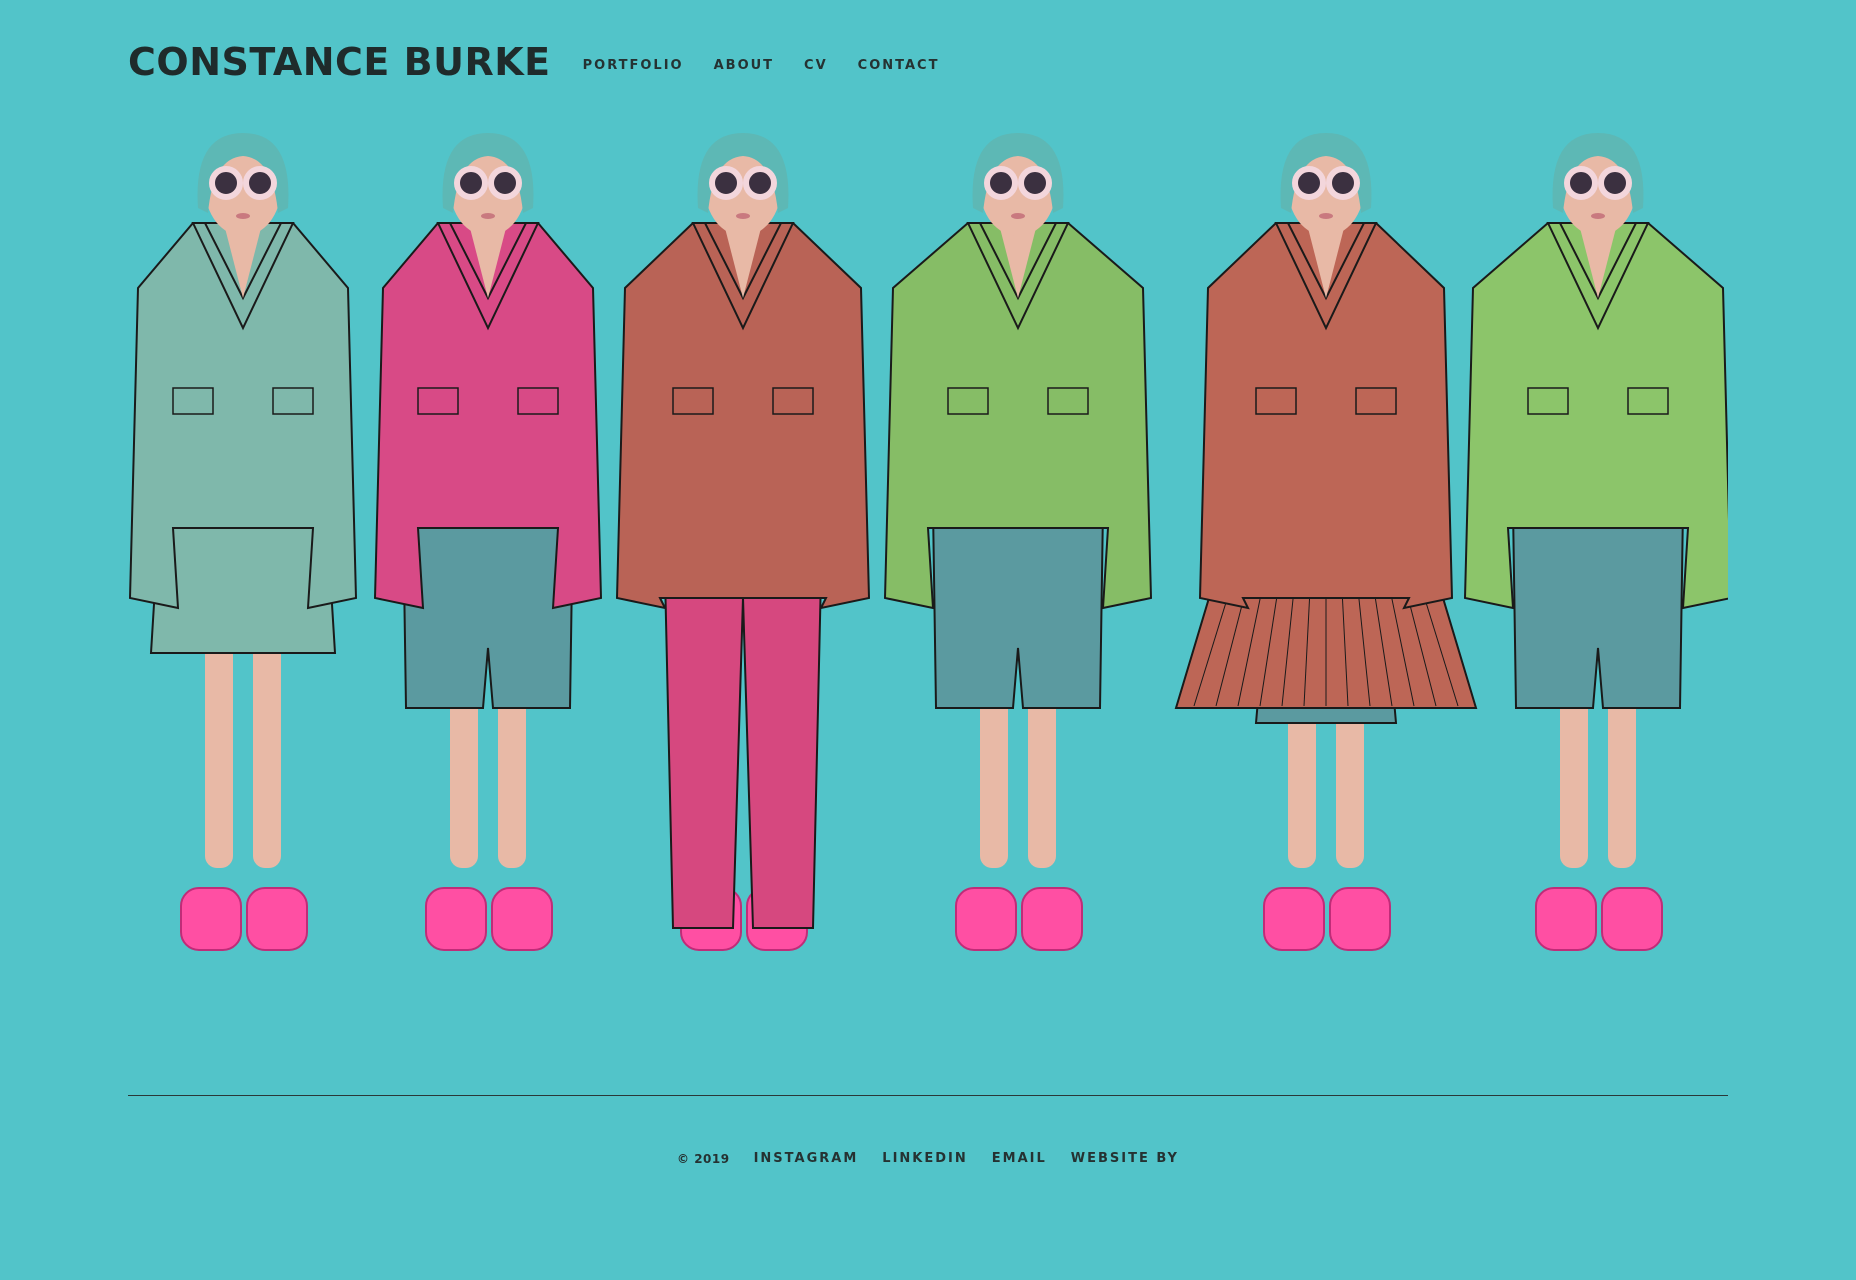 This screenshot has height=1280, width=1856. What do you see at coordinates (703, 1158) in the screenshot?
I see `copyright: © 2019` at bounding box center [703, 1158].